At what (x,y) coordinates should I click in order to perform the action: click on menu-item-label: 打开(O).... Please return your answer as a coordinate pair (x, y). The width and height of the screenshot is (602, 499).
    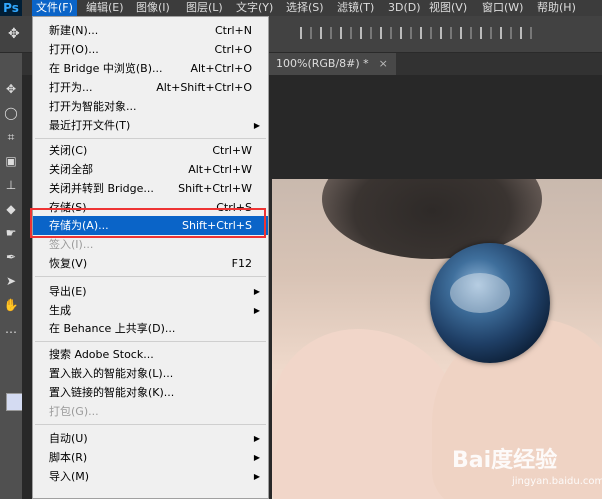
    Looking at the image, I should click on (74, 49).